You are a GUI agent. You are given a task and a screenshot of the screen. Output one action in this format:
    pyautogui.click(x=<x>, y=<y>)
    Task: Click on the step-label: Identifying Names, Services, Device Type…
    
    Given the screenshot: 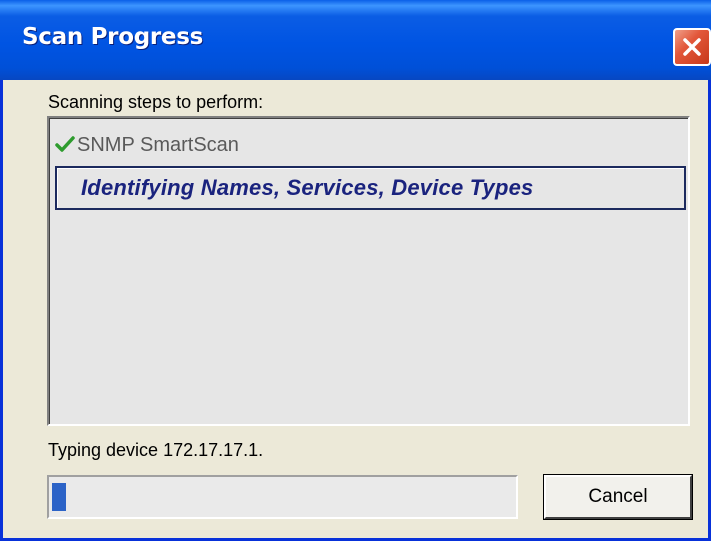 What is the action you would take?
    pyautogui.click(x=307, y=187)
    